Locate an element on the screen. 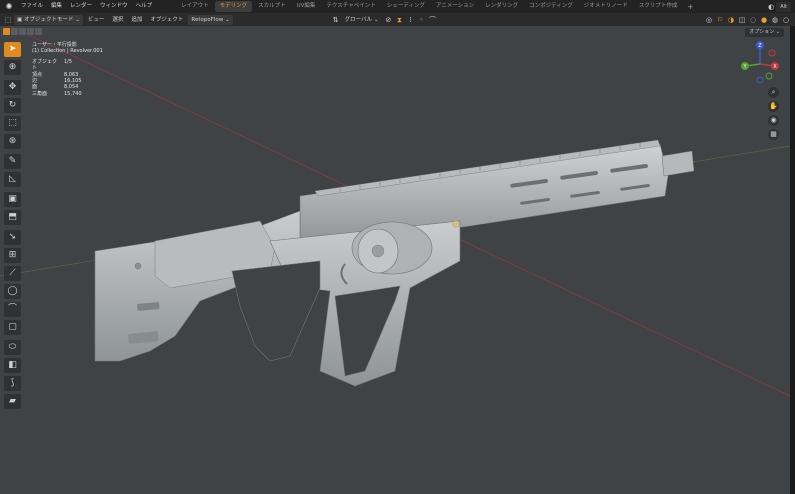 The height and width of the screenshot is (494, 795). tool-shelf: ➤ ⊕ ✥ ↻ ⬚ ⊛ ✎ ◺ ▣ ⬒ ➘ ⊞ ⟋ ◯ ⌒ ▢ ⬭ ◧ ⟆ ▰ is located at coordinates (13, 227).